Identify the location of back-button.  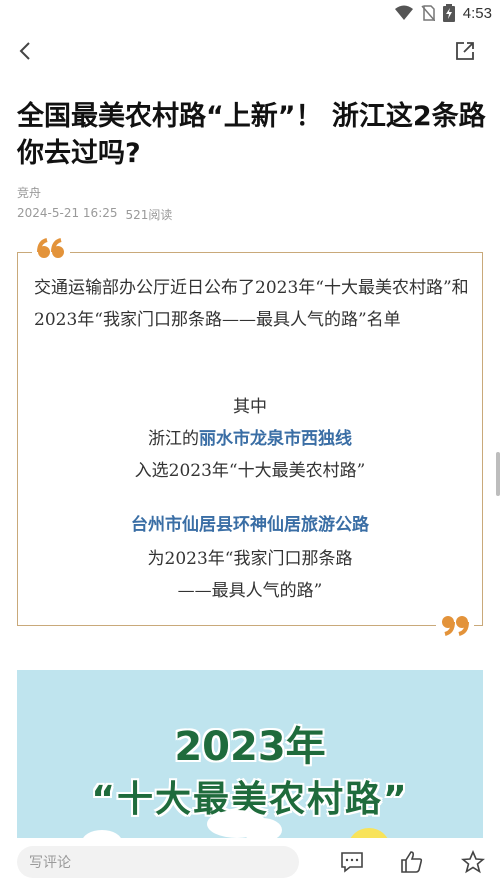
(25, 51).